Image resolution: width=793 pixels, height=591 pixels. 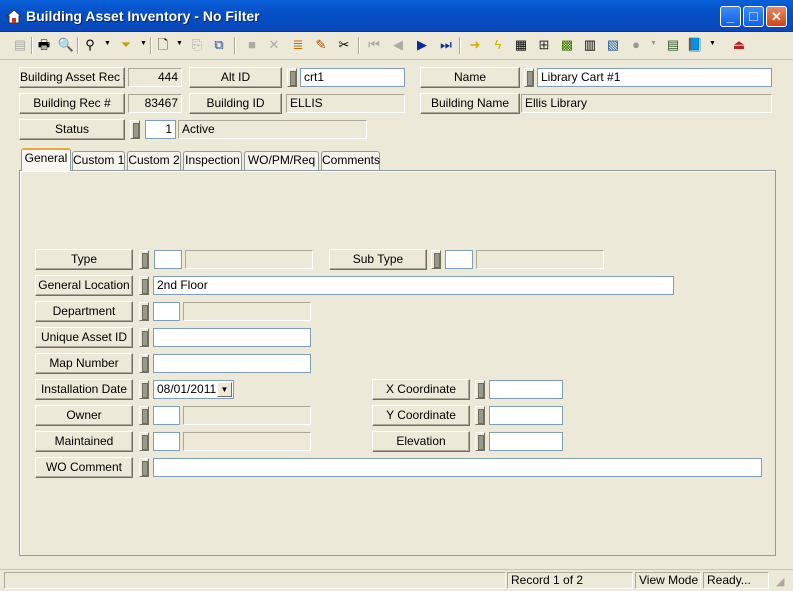 I want to click on building-asset-rec-label: Building Asset Rec #, so click(x=72, y=77).